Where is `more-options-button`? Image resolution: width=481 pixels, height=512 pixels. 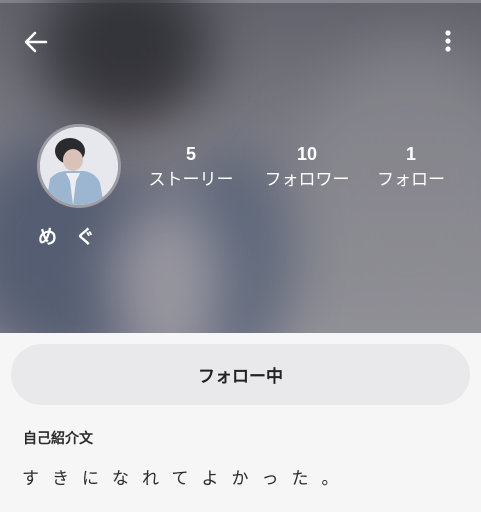
more-options-button is located at coordinates (448, 42).